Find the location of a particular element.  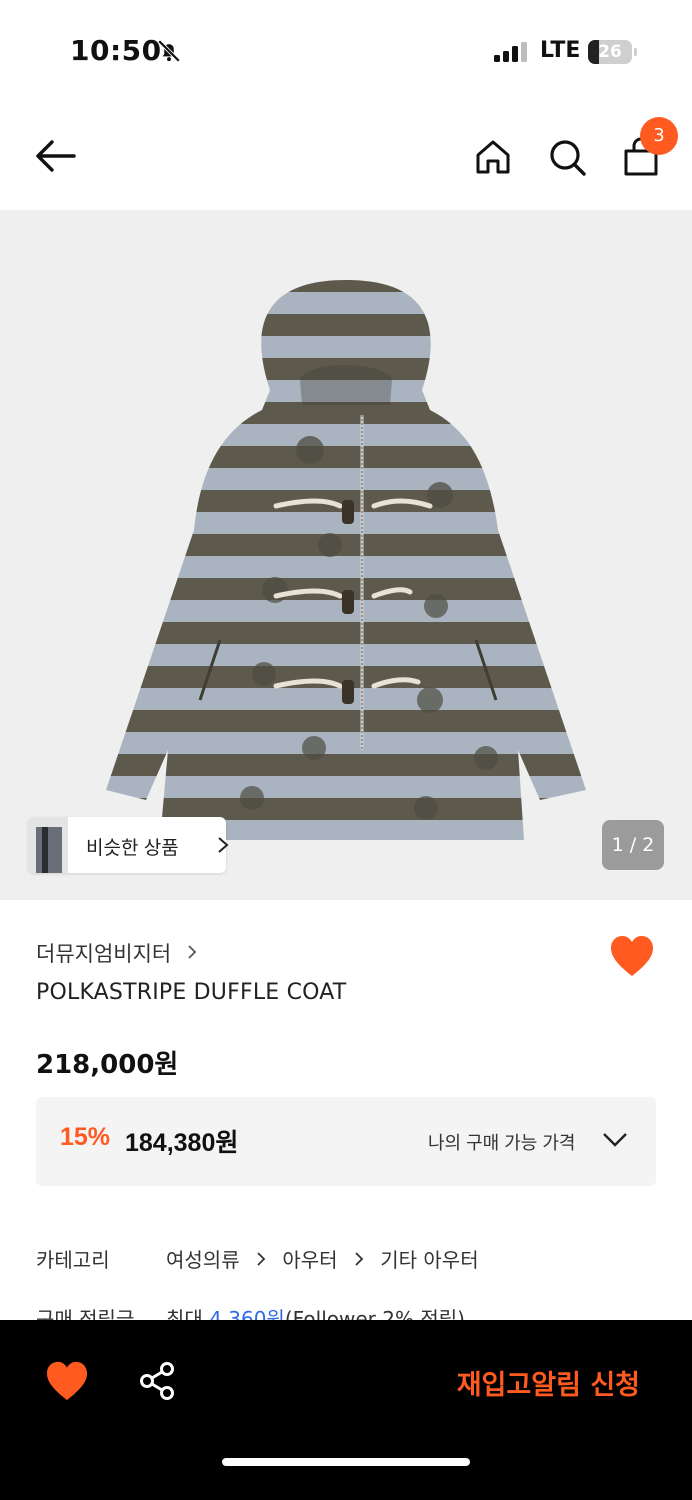

wishlist-button is located at coordinates (632, 956).